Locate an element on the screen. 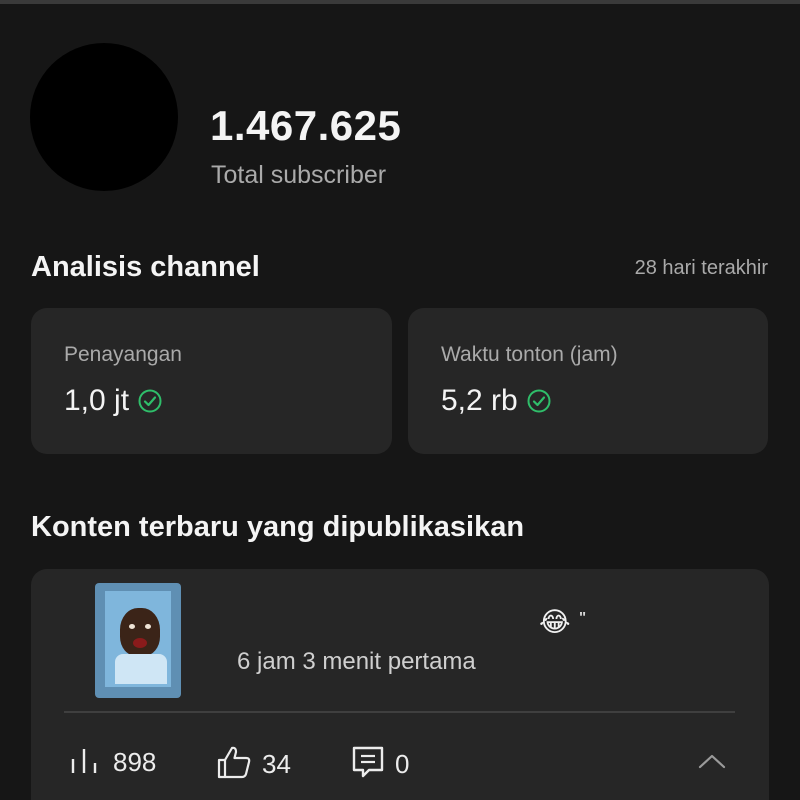 The width and height of the screenshot is (800, 800). views-metric-card: Penayangan 1,0 jt is located at coordinates (211, 381).